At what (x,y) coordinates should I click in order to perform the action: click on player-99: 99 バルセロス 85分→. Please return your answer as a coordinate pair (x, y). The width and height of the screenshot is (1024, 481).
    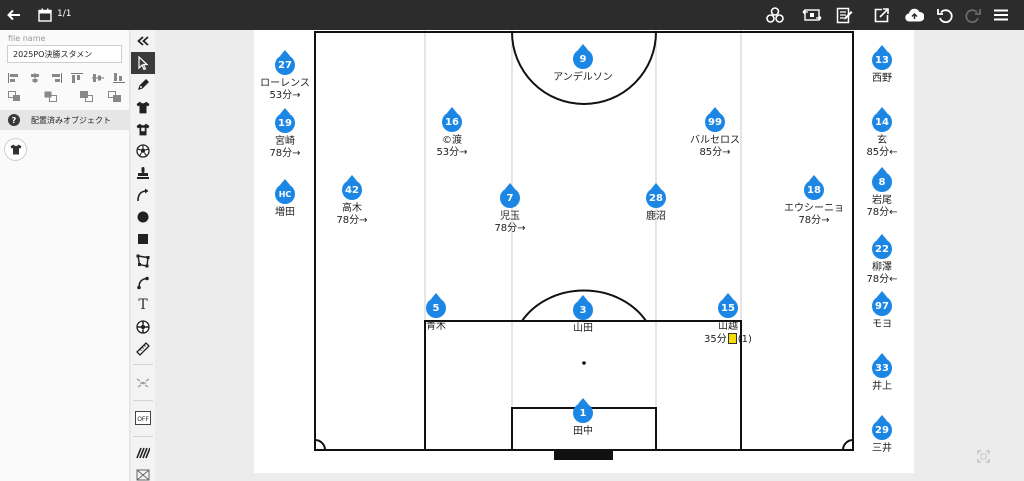
    Looking at the image, I should click on (715, 133).